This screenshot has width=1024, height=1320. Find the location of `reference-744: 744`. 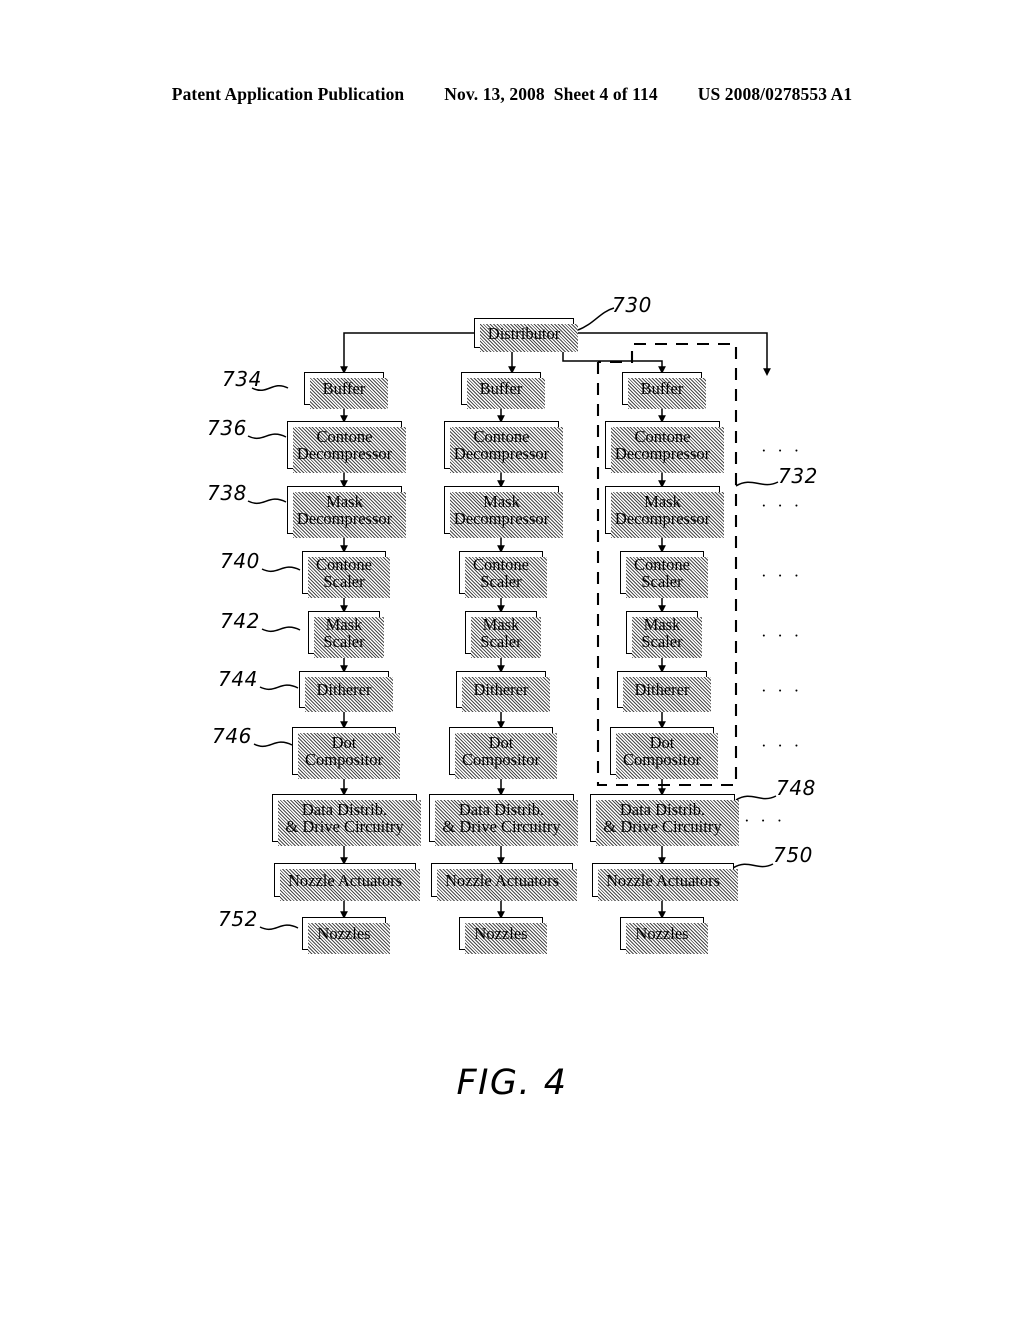

reference-744: 744 is located at coordinates (238, 679).